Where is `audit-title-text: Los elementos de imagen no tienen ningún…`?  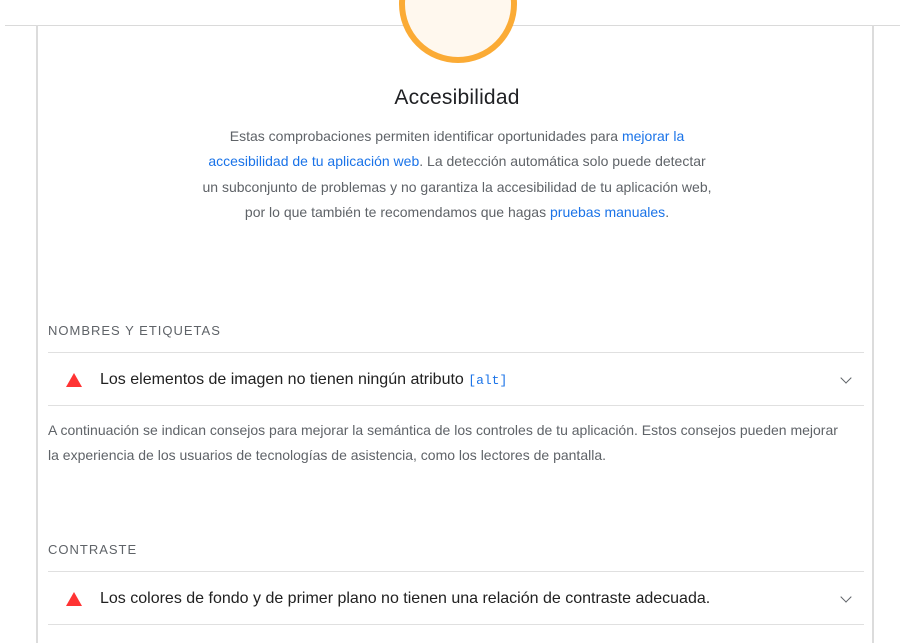 audit-title-text: Los elementos de imagen no tienen ningún… is located at coordinates (284, 379).